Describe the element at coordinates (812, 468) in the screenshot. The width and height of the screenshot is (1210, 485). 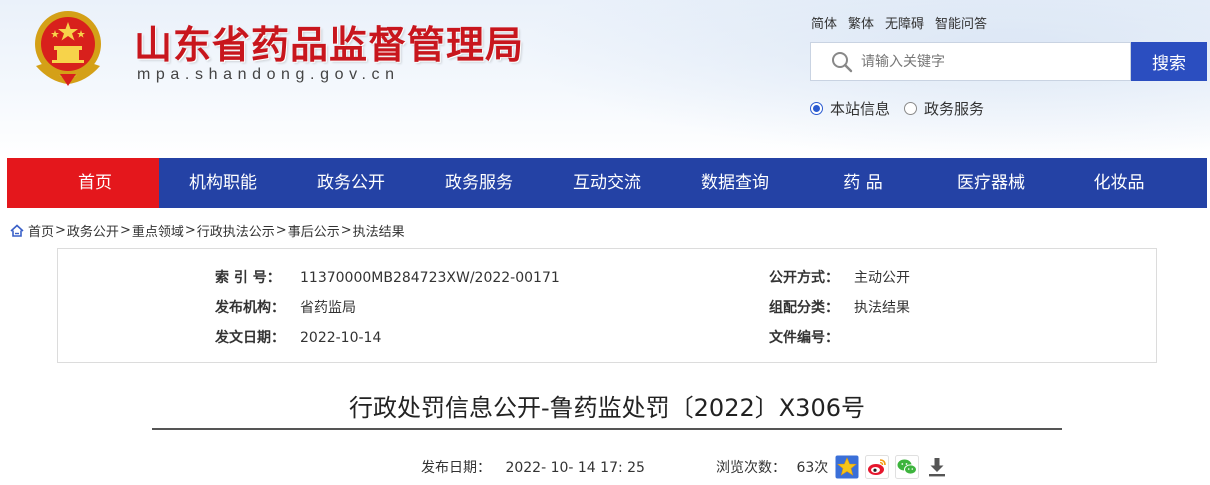
I see `view-count-value: 63次` at that location.